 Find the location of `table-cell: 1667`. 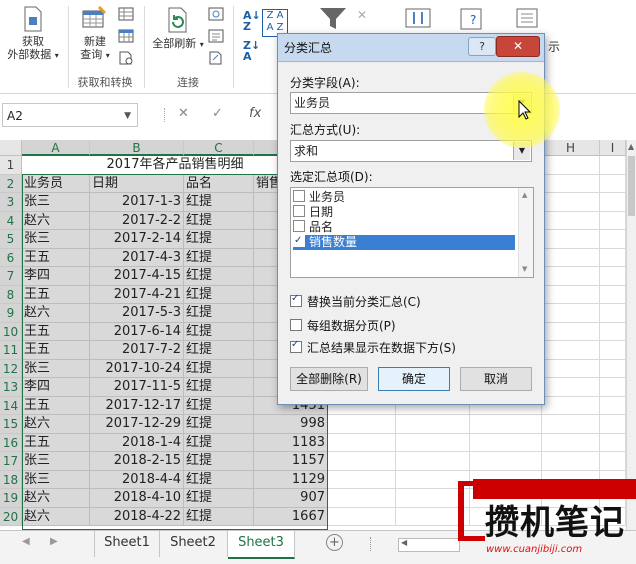

table-cell: 1667 is located at coordinates (291, 516).